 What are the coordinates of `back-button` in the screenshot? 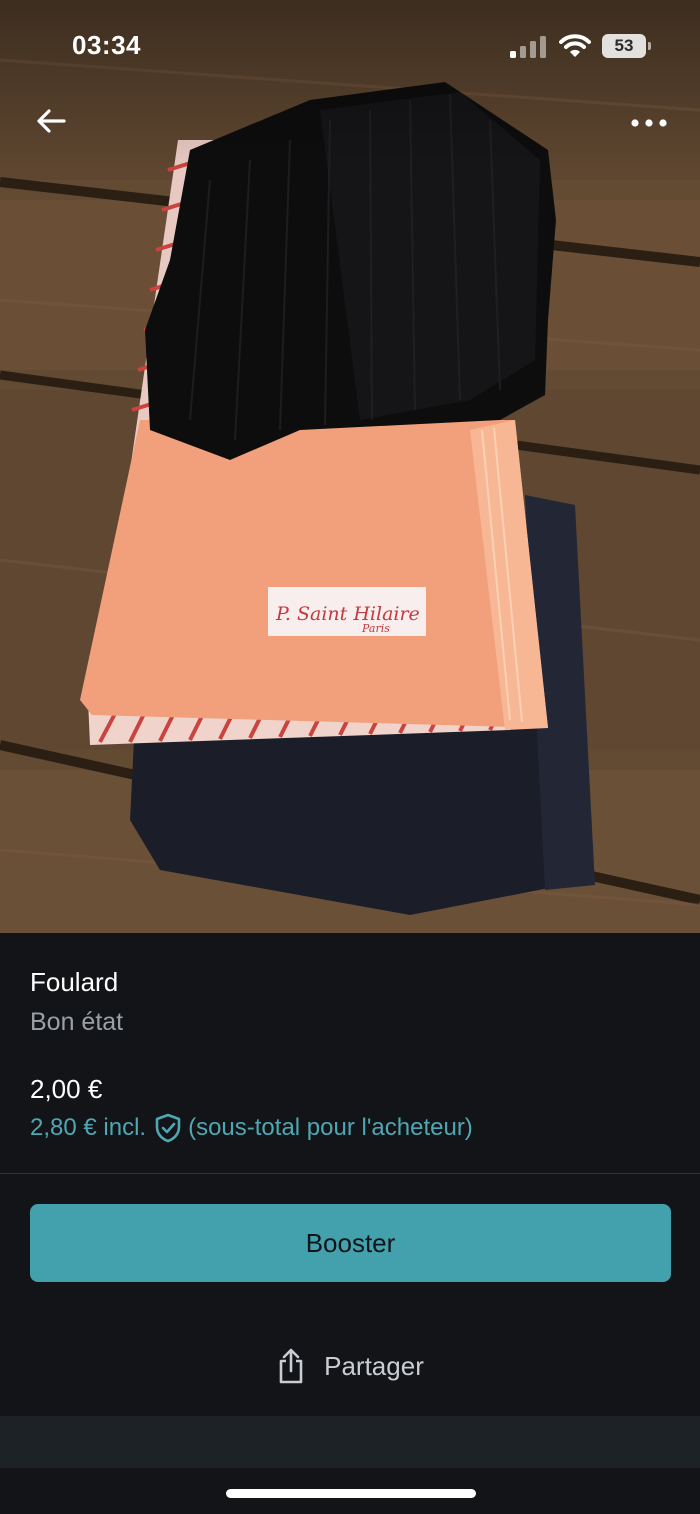 It's located at (51, 121).